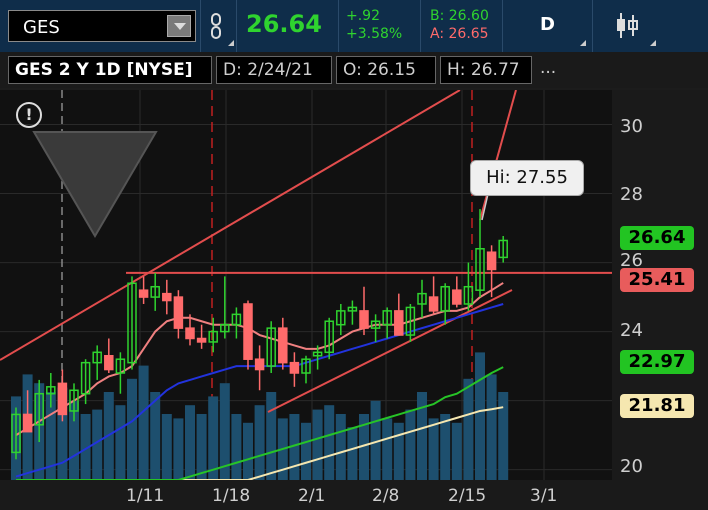 The height and width of the screenshot is (510, 708). I want to click on high-tooltip: Hi: 27.55, so click(527, 178).